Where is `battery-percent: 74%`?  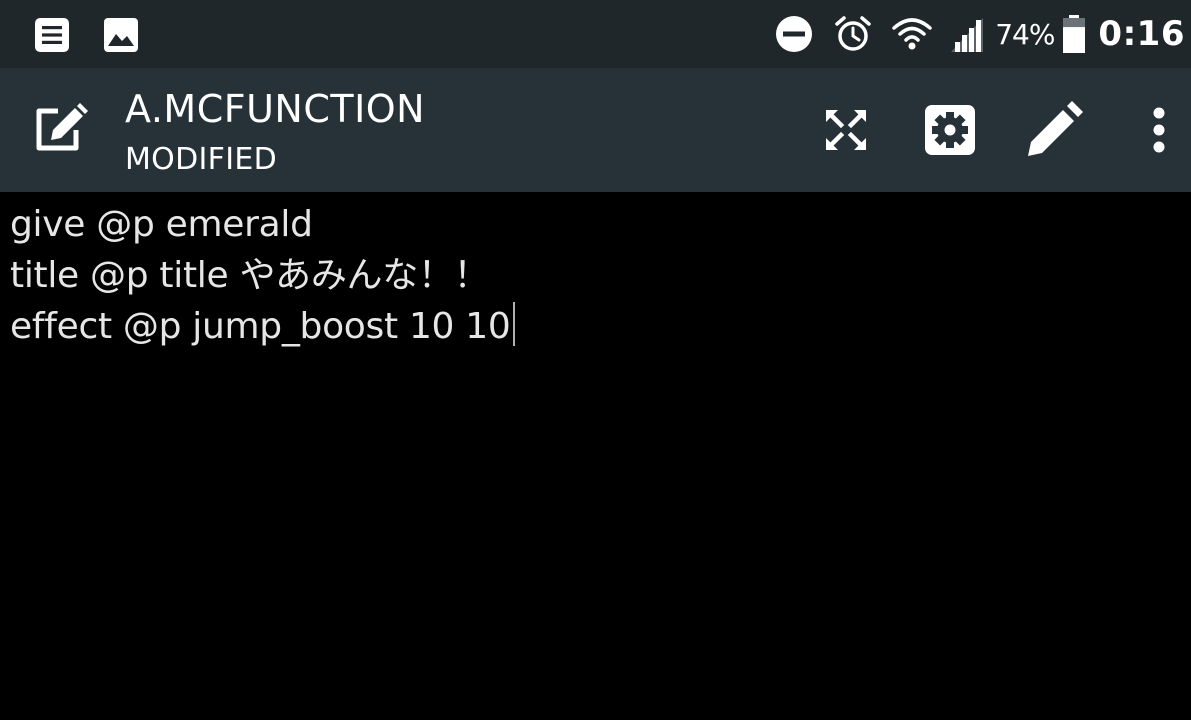
battery-percent: 74% is located at coordinates (1025, 34).